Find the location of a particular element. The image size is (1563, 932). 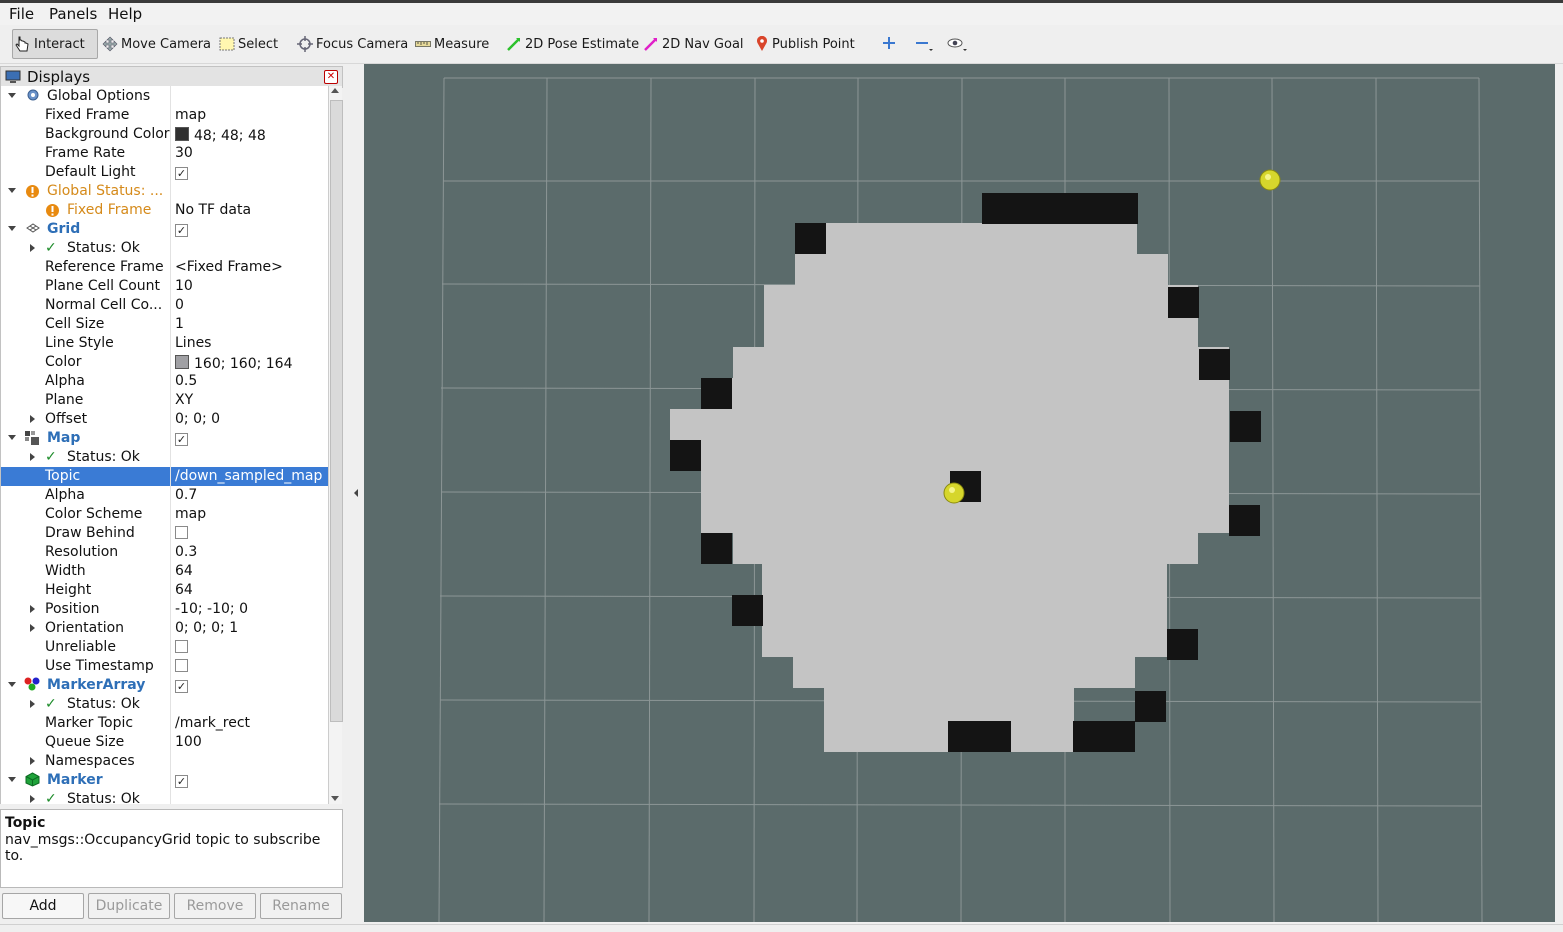

tree-row-status-fixed-frame: Fixed Frame No TF data is located at coordinates (165, 210).